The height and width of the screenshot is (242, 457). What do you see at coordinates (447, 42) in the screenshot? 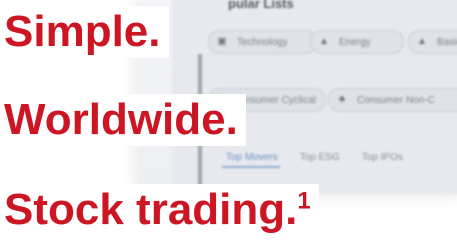
I see `chip-label: Basic M` at bounding box center [447, 42].